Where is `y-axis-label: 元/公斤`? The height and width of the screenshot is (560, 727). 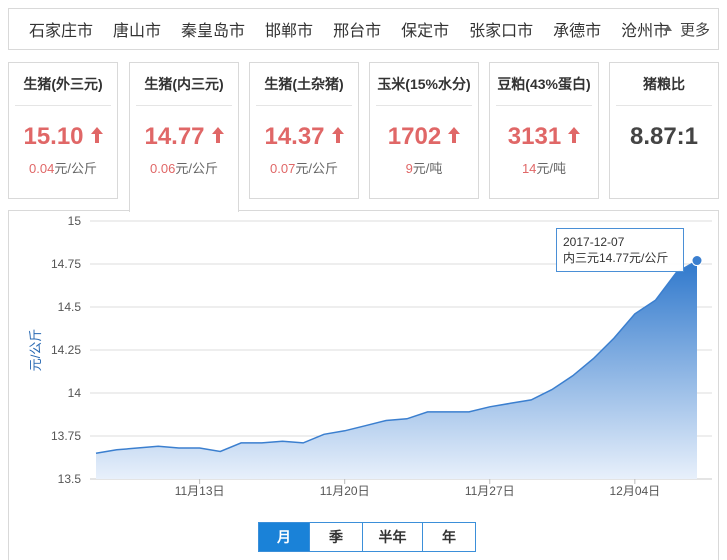
y-axis-label: 元/公斤 is located at coordinates (35, 350).